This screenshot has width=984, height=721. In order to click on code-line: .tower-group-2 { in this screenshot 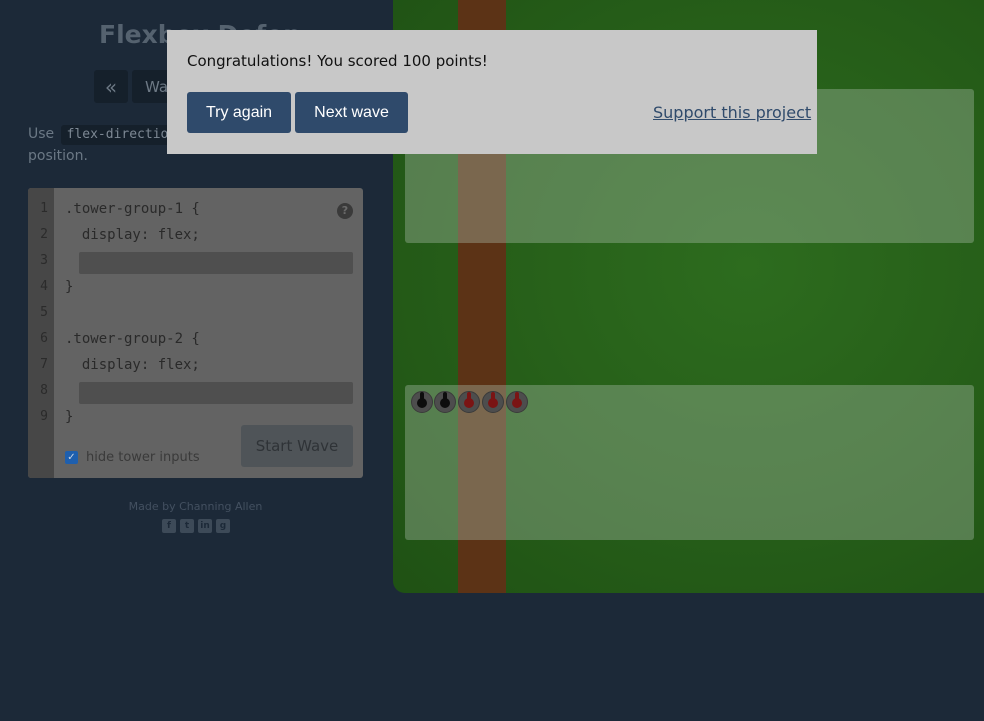, I will do `click(132, 339)`.